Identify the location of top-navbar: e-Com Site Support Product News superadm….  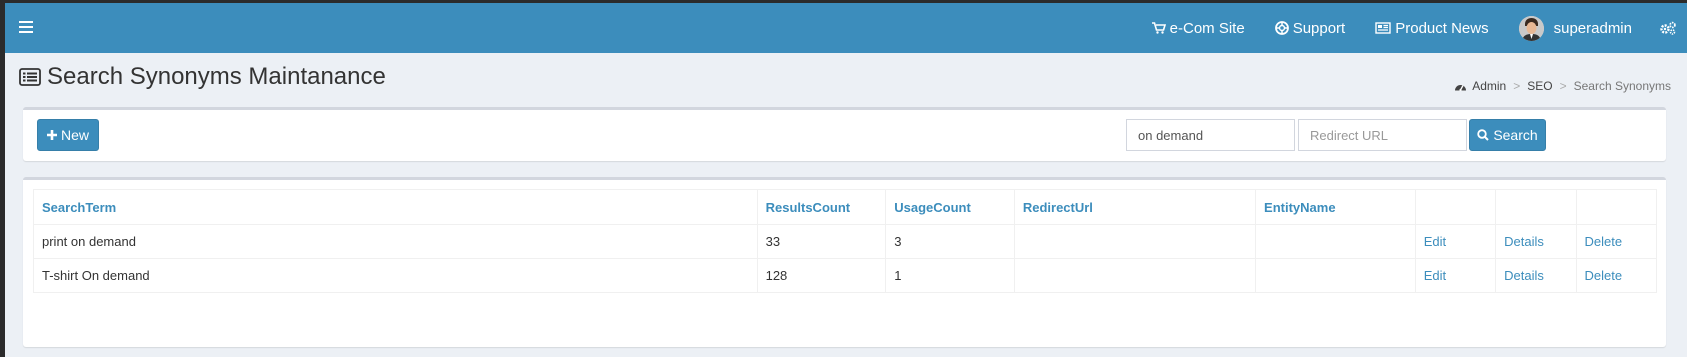
(846, 28).